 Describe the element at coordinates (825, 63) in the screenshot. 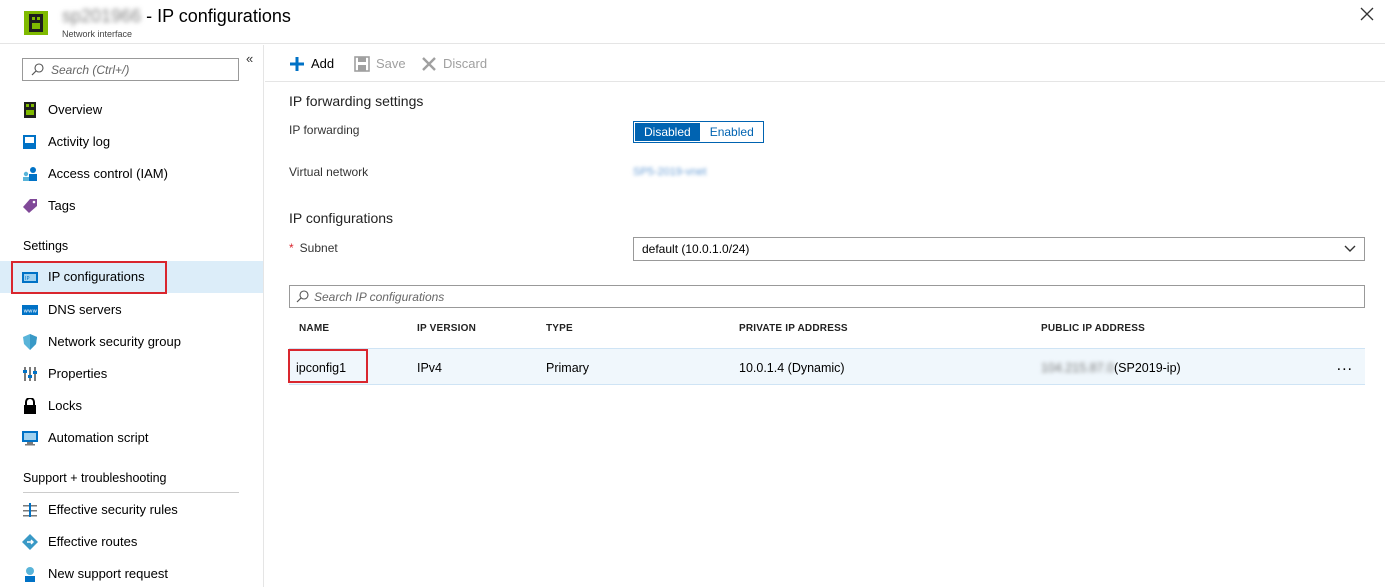

I see `command-bar: Add Save Discard` at that location.